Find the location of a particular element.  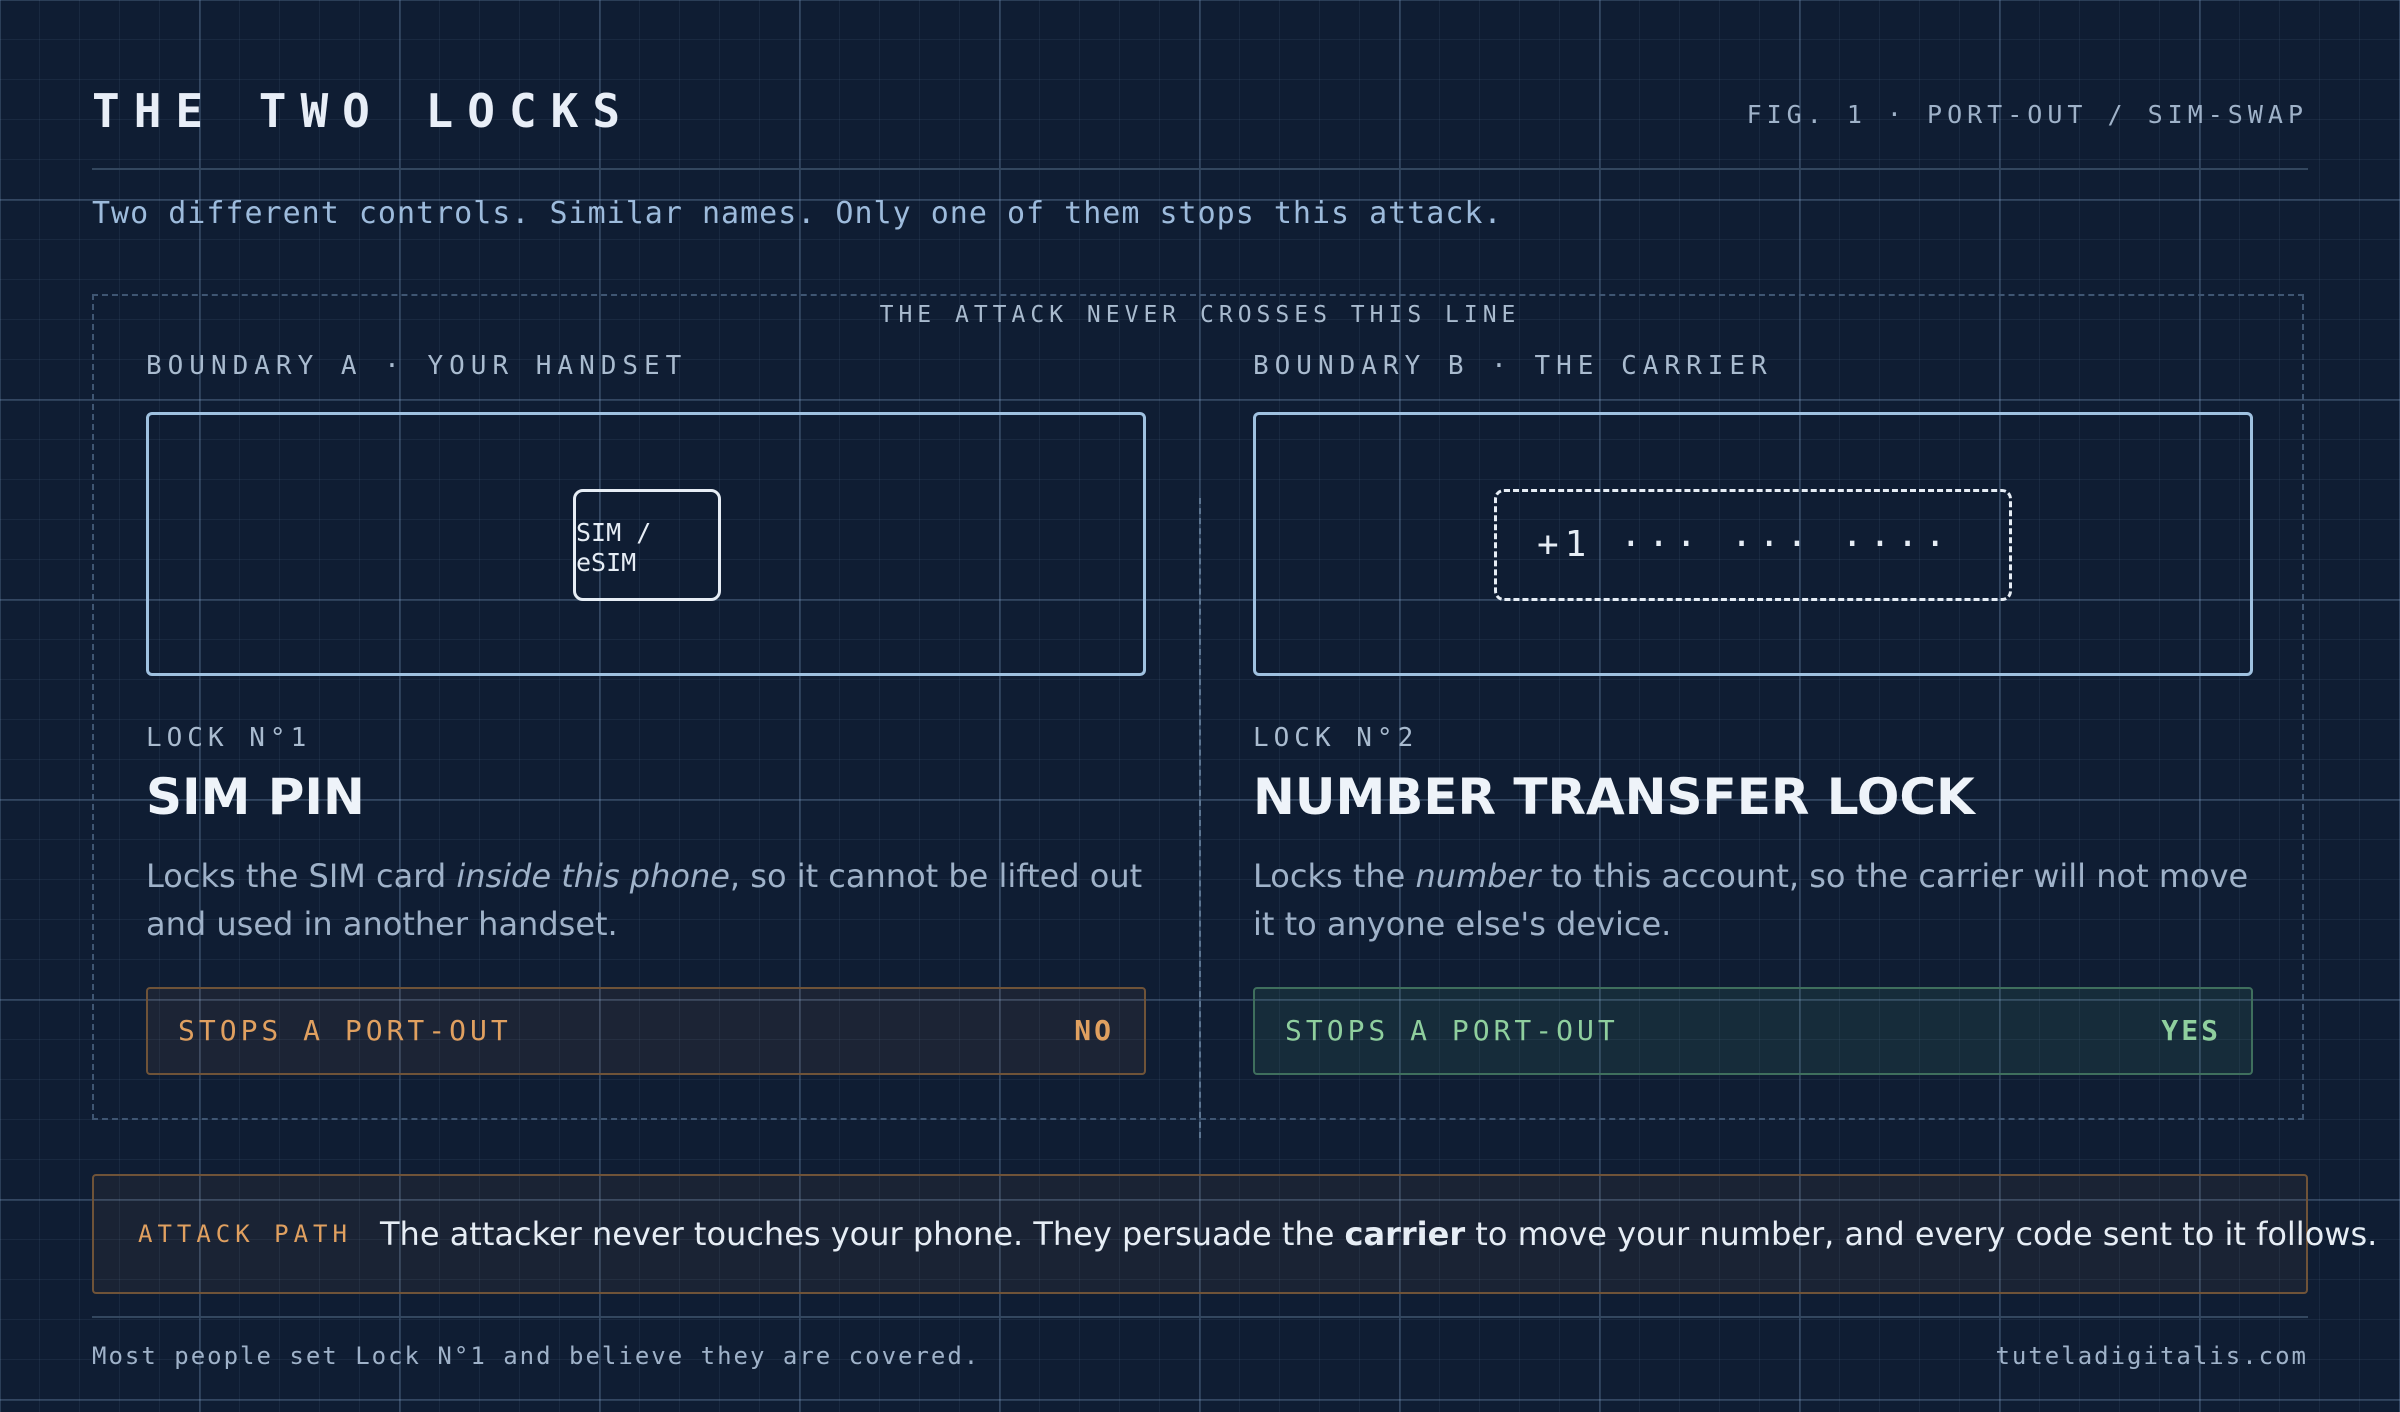

phone-number-box: +1 ··· ··· ···· is located at coordinates (1753, 545).